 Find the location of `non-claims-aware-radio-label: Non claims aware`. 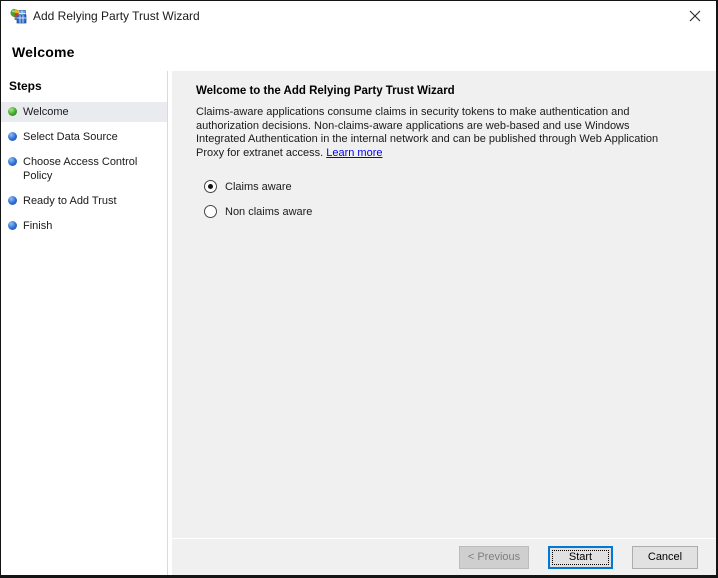

non-claims-aware-radio-label: Non claims aware is located at coordinates (269, 211).